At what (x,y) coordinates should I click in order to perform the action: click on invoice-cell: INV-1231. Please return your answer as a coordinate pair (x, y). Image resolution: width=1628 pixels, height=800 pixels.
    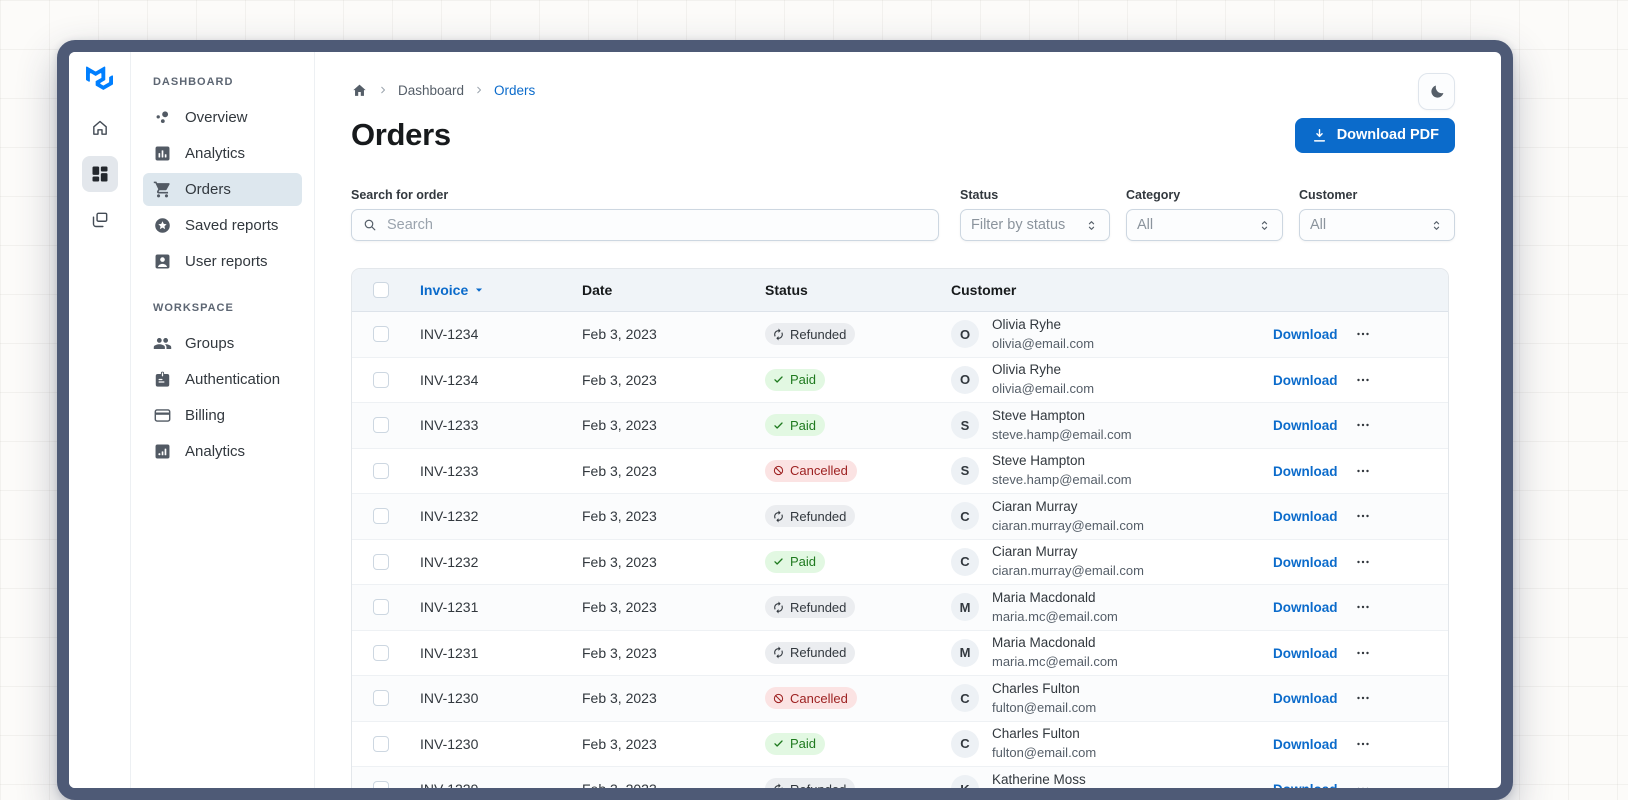
    Looking at the image, I should click on (449, 607).